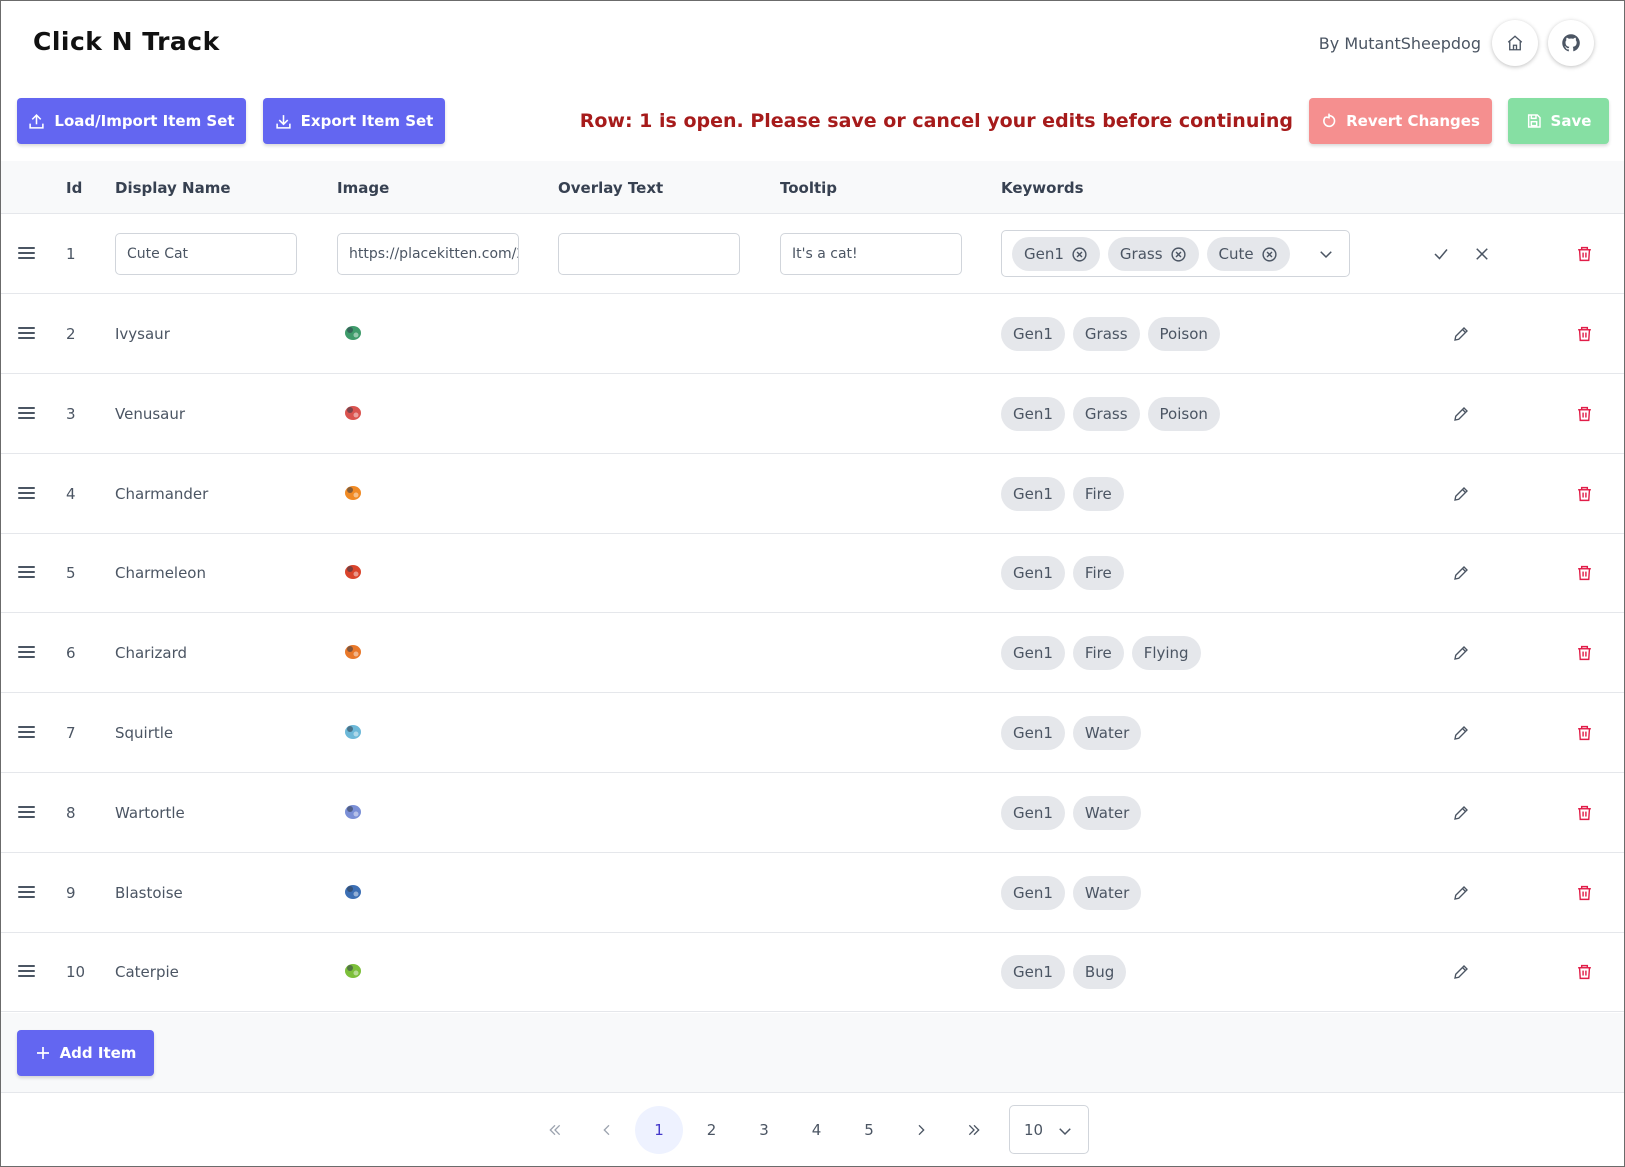 Image resolution: width=1625 pixels, height=1167 pixels. What do you see at coordinates (354, 121) in the screenshot?
I see `export-button: Export Item Set` at bounding box center [354, 121].